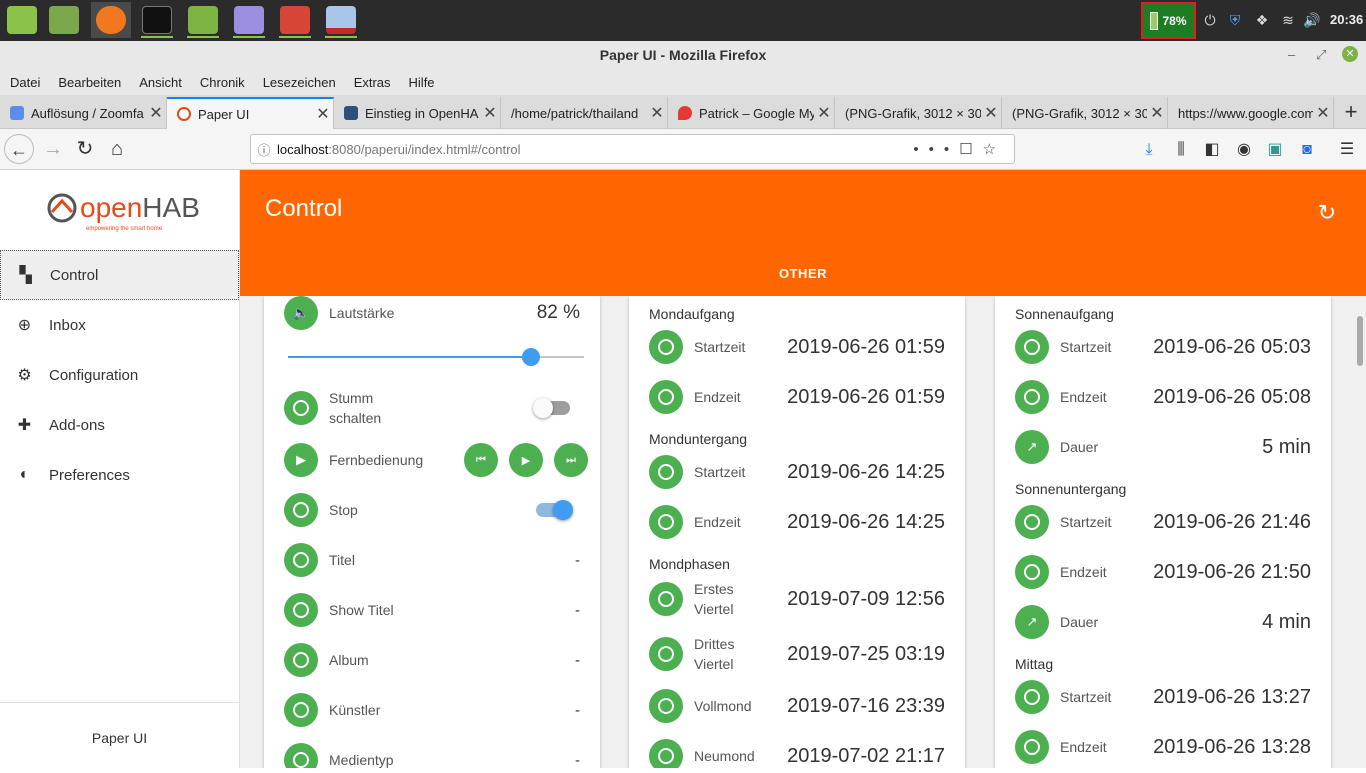  Describe the element at coordinates (959, 149) in the screenshot. I see `page-actions-icon: •••☐☆` at that location.